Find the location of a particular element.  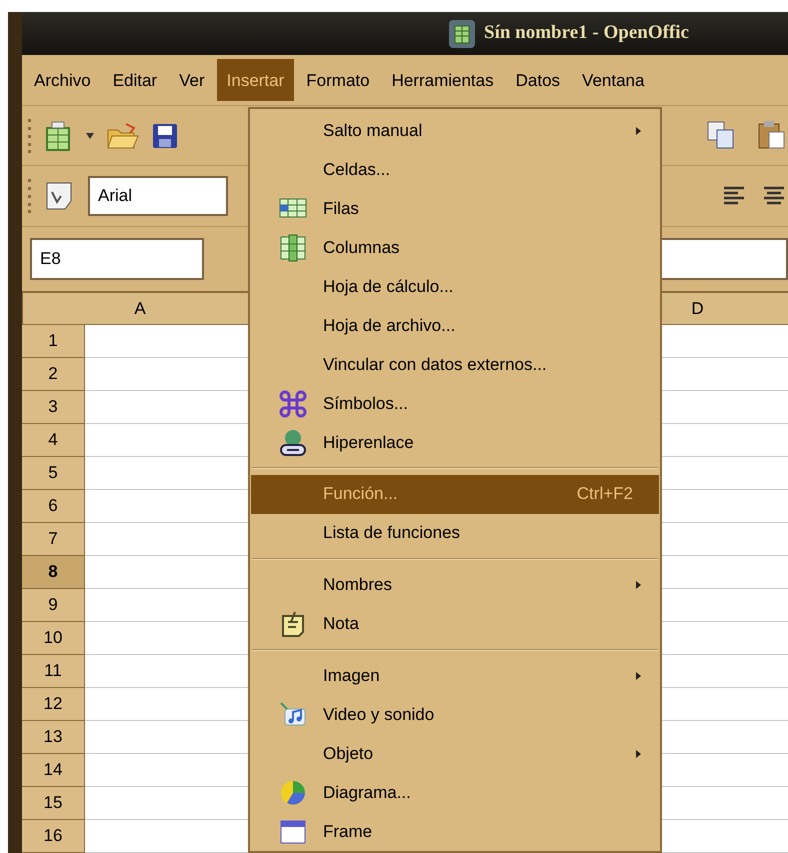

menu-item: Video y sonido is located at coordinates (455, 714).